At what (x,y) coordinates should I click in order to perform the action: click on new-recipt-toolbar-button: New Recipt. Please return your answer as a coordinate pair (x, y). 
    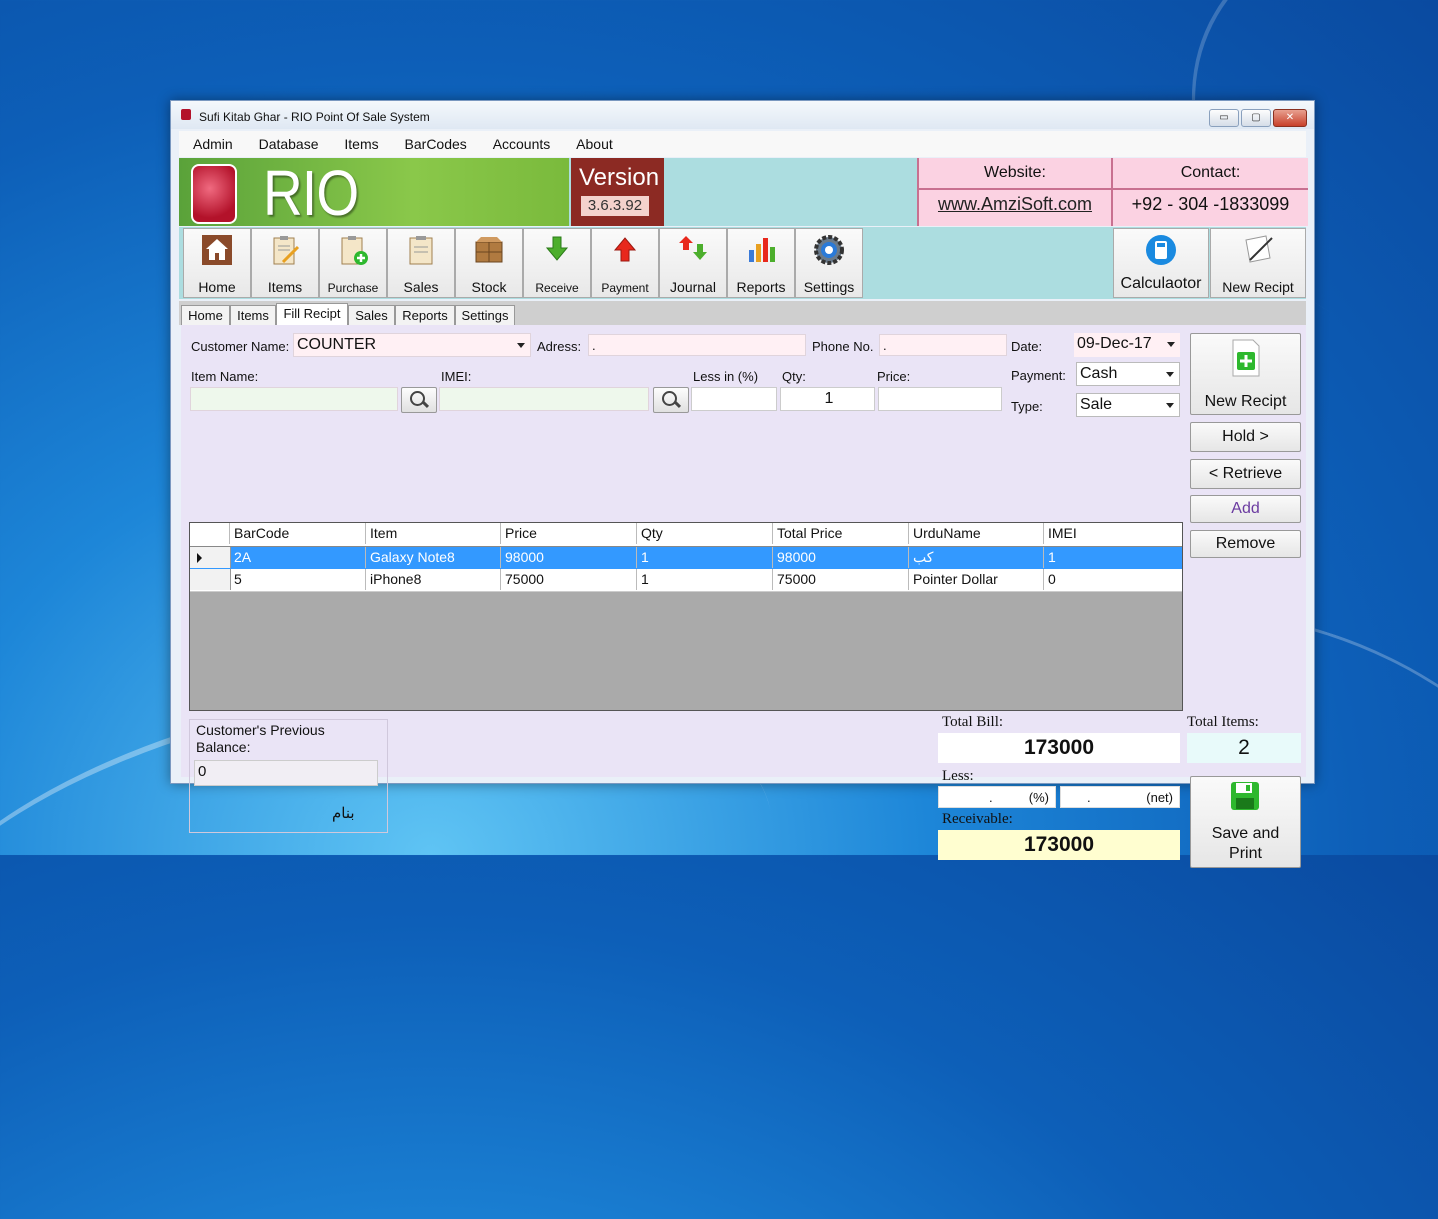
    Looking at the image, I should click on (1258, 263).